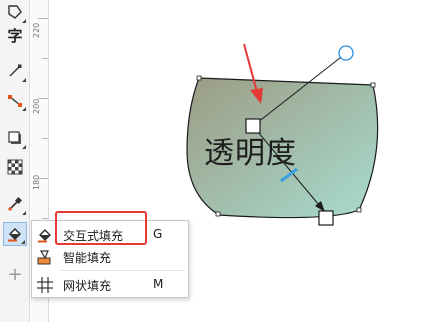 The width and height of the screenshot is (441, 322). I want to click on add-tool-button: +, so click(15, 274).